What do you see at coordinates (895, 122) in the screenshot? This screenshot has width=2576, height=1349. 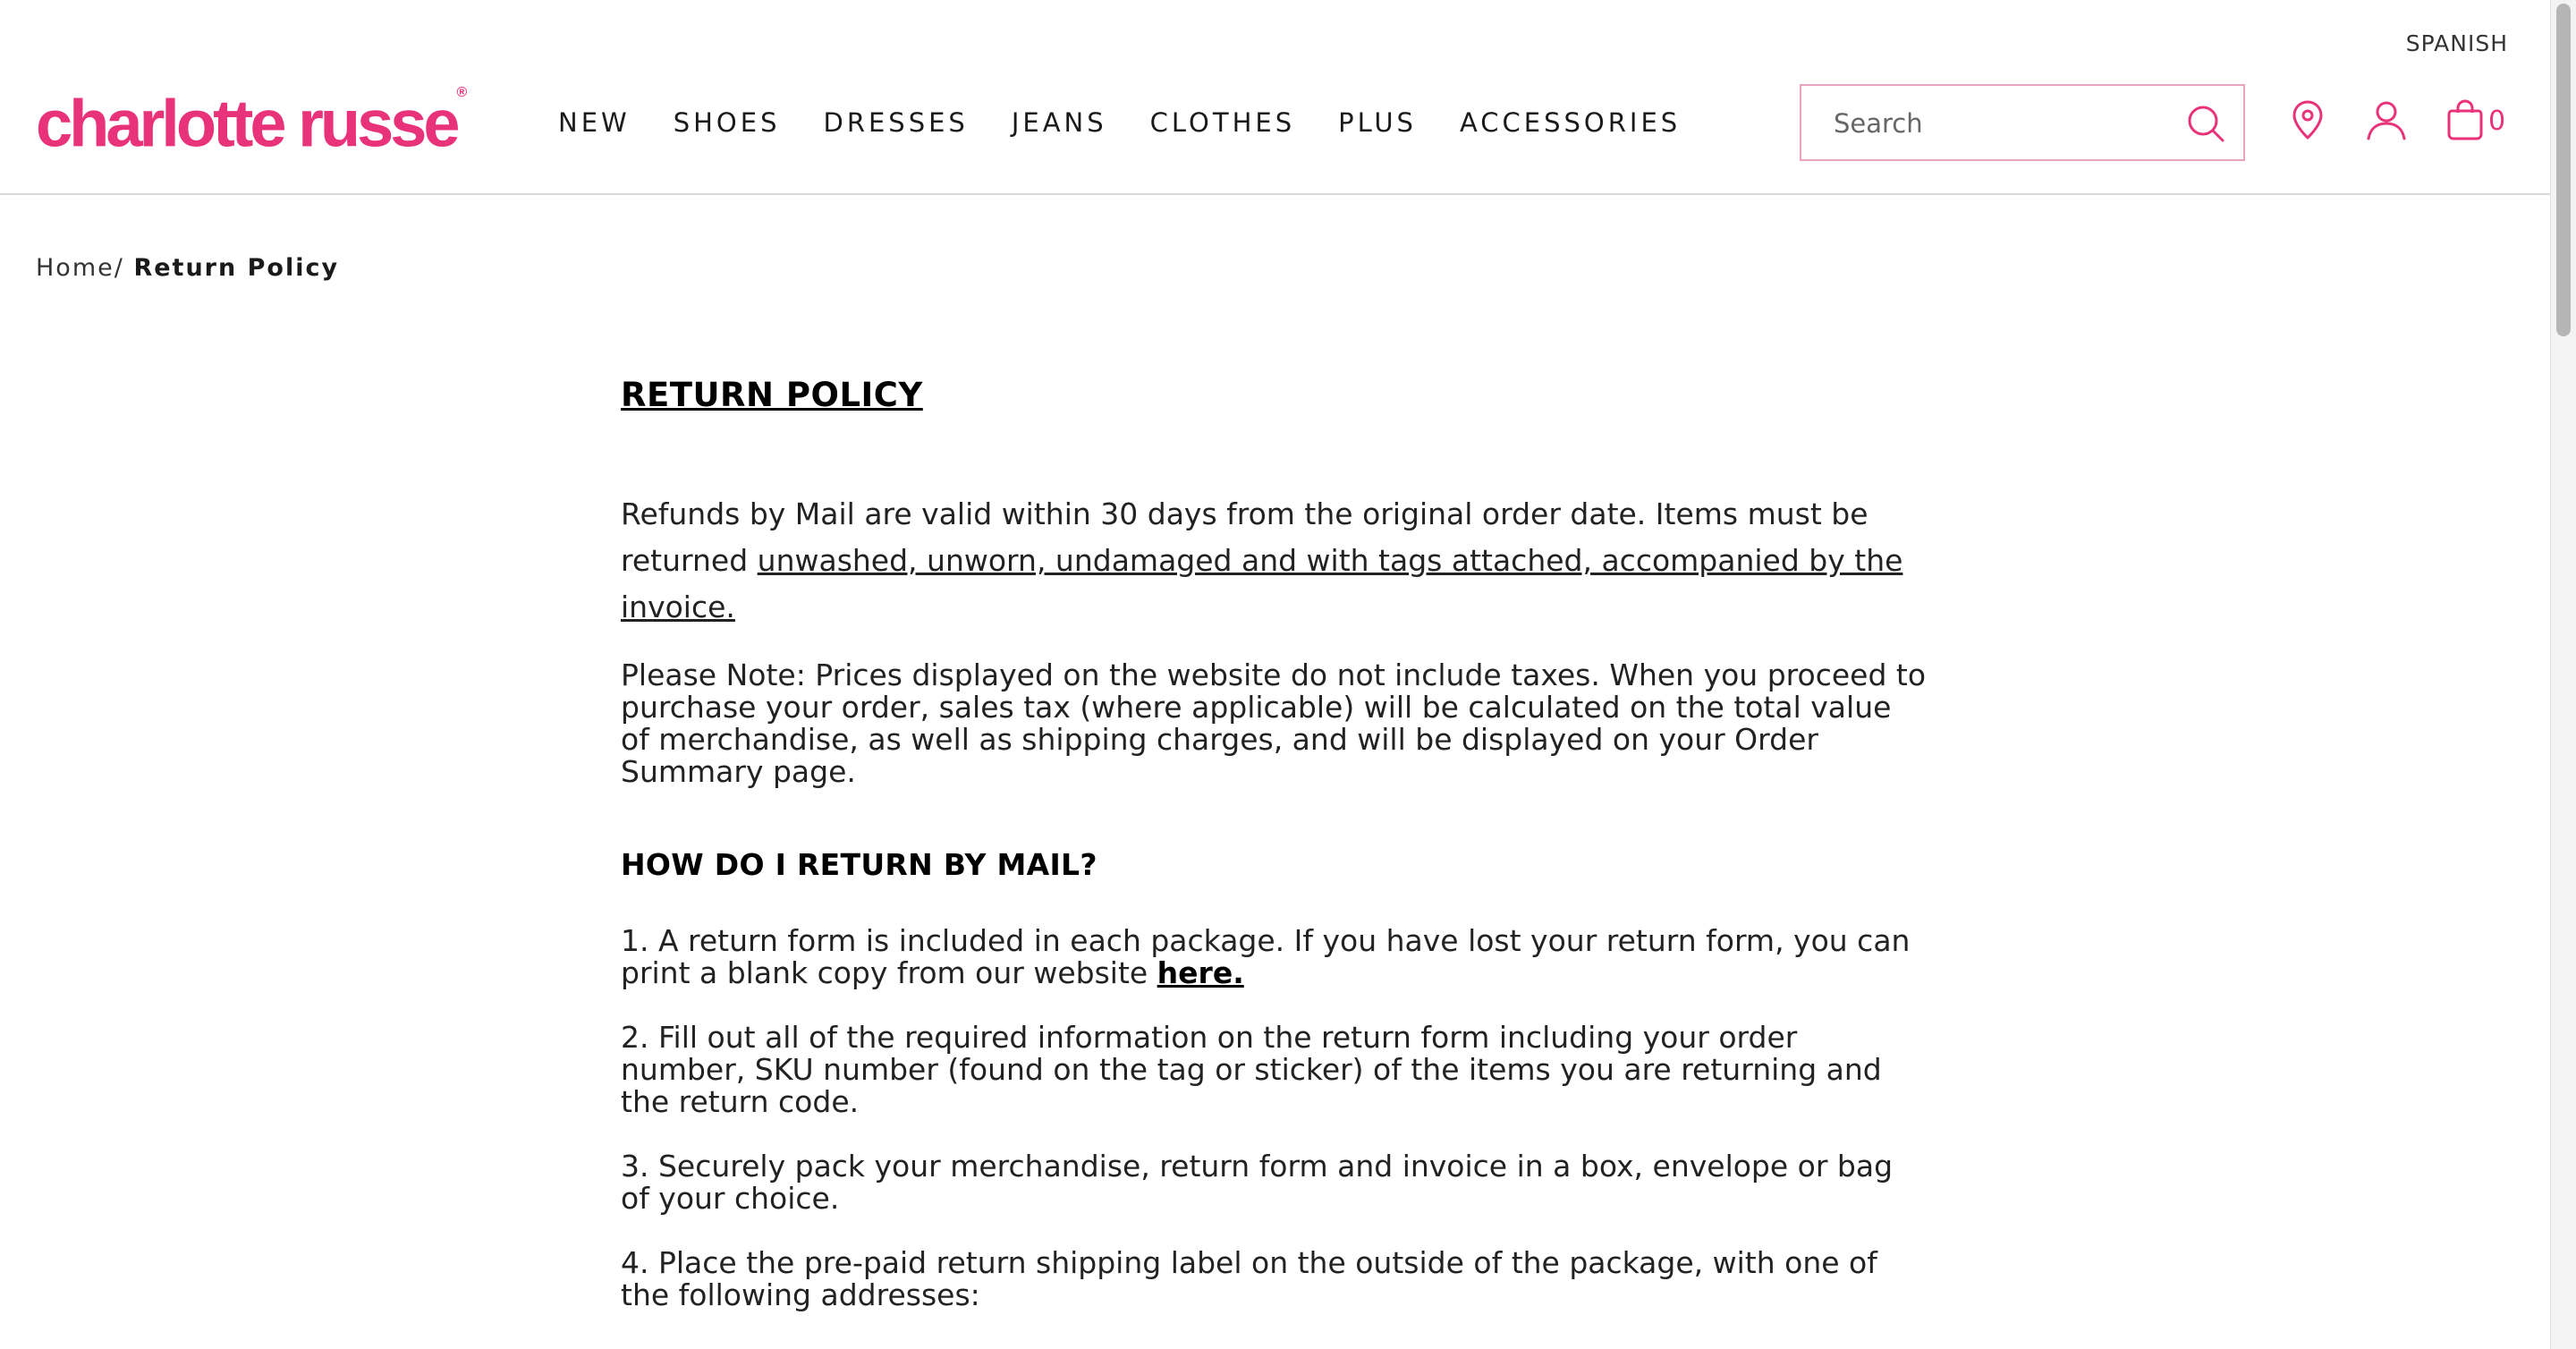 I see `nav-item-dresses: DRESSES` at bounding box center [895, 122].